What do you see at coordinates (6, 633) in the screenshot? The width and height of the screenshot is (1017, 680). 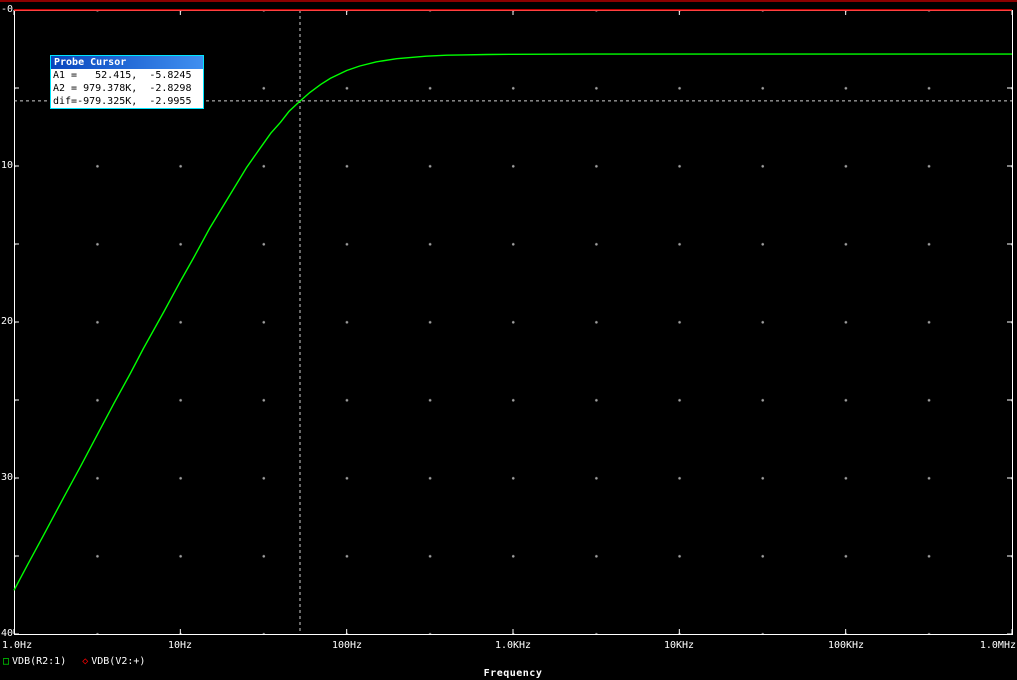 I see `y-axis-tick-label: -40` at bounding box center [6, 633].